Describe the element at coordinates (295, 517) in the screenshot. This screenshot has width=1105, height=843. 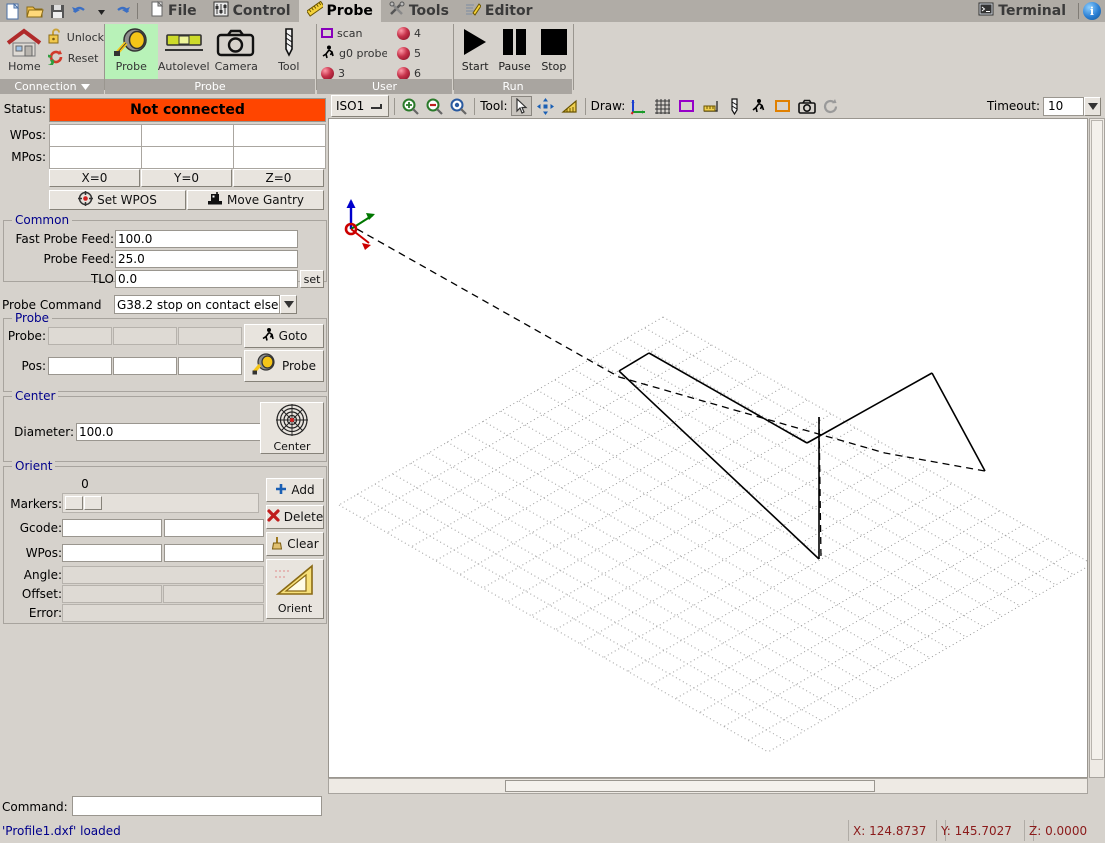
I see `delete-marker-button: Delete` at that location.